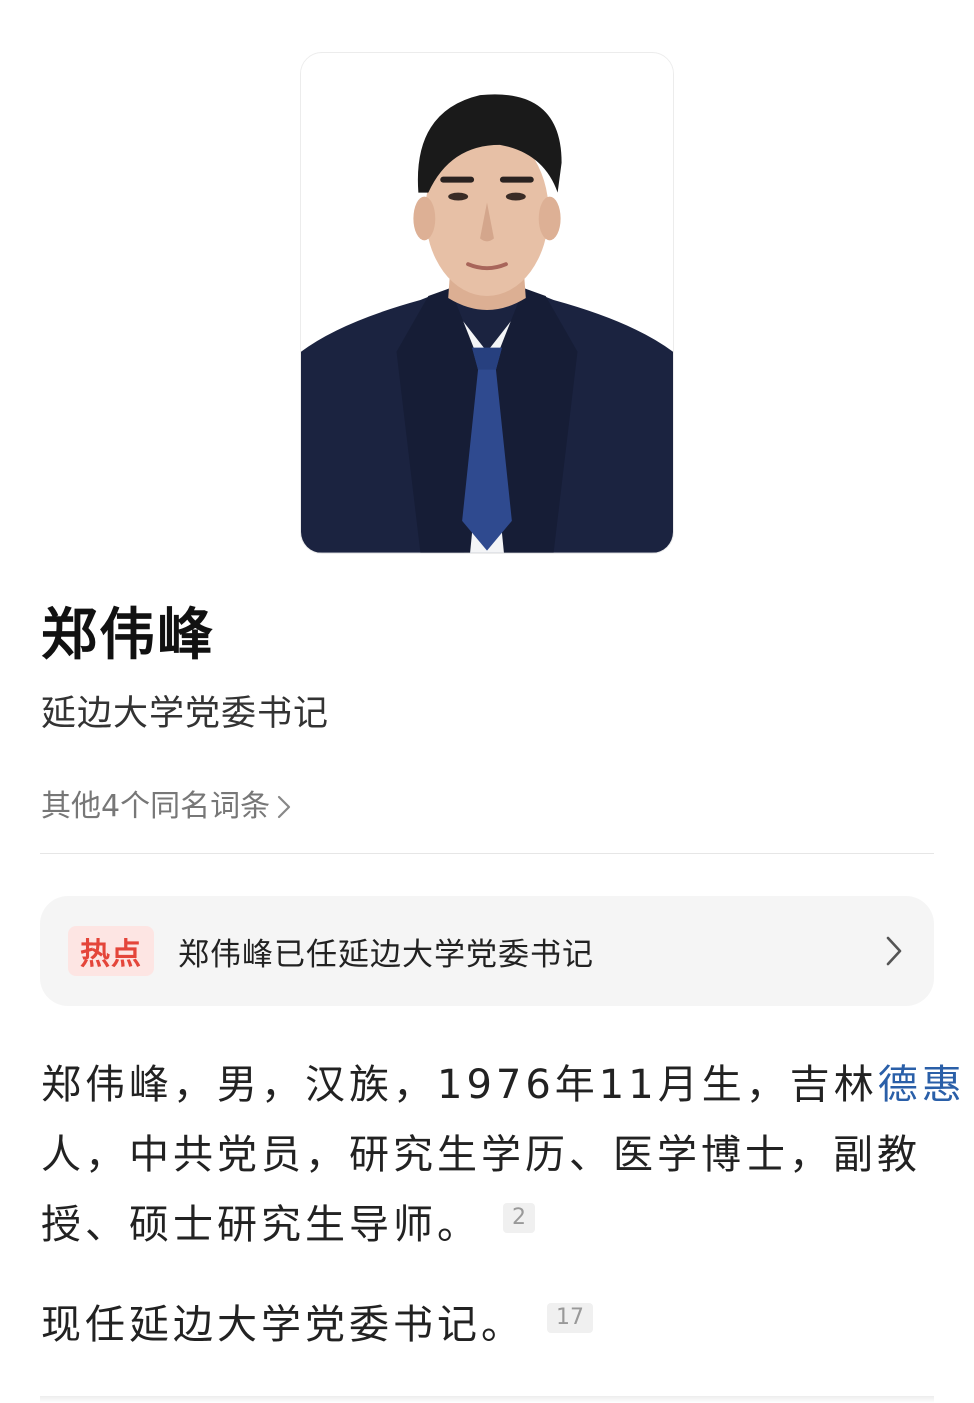 The width and height of the screenshot is (974, 1403). I want to click on portrait-image, so click(487, 303).